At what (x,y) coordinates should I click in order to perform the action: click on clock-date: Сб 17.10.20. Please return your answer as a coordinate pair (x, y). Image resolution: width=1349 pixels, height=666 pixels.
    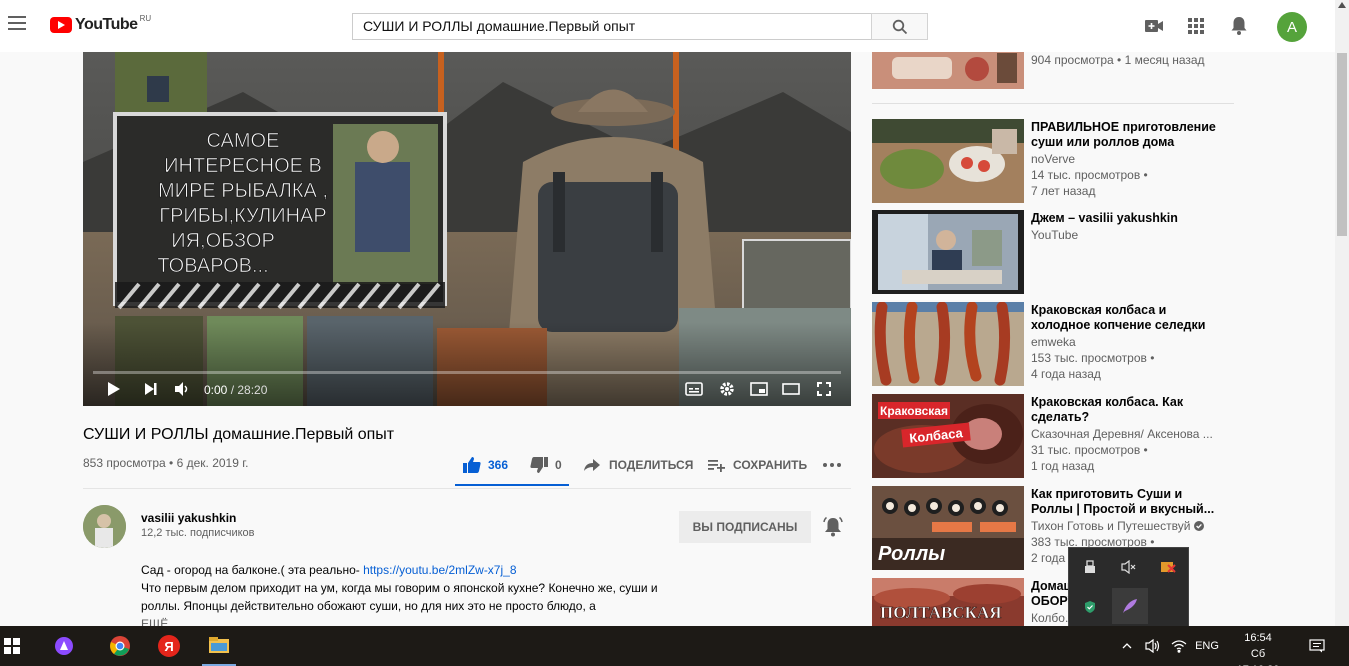
    Looking at the image, I should click on (1258, 657).